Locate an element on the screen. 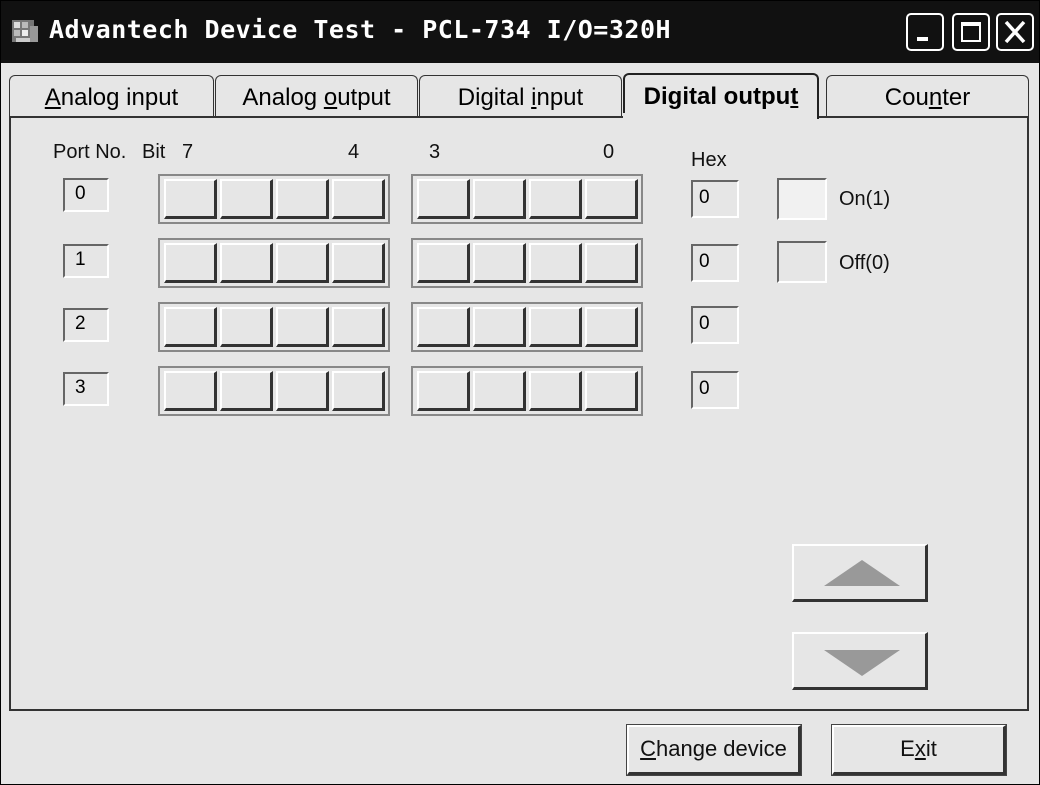  tab-label: Digital input is located at coordinates (520, 97).